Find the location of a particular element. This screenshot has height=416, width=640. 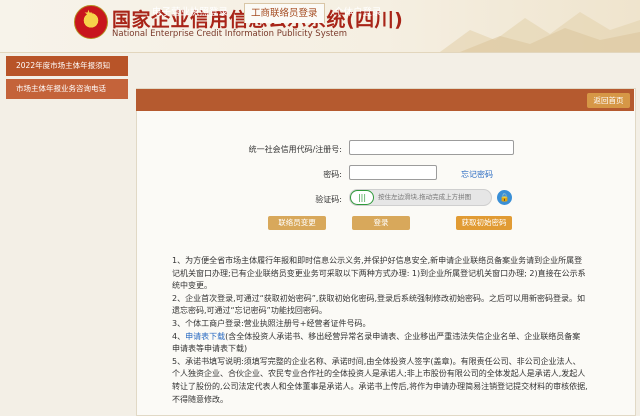

login-tabs is located at coordinates (385, 100).